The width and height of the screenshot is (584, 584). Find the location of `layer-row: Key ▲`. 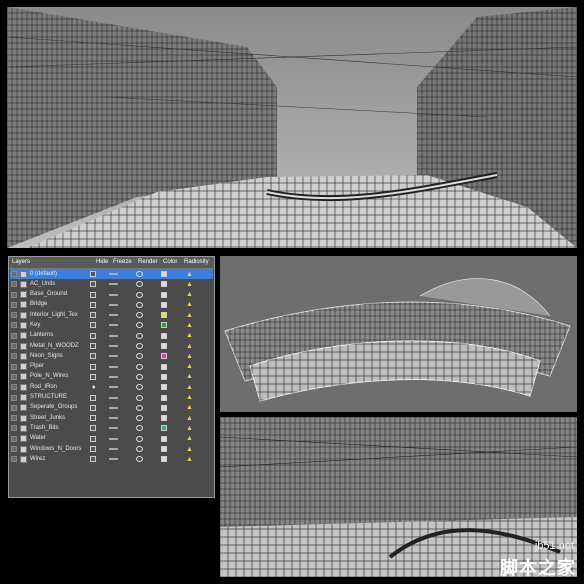

layer-row: Key ▲ is located at coordinates (111, 325).